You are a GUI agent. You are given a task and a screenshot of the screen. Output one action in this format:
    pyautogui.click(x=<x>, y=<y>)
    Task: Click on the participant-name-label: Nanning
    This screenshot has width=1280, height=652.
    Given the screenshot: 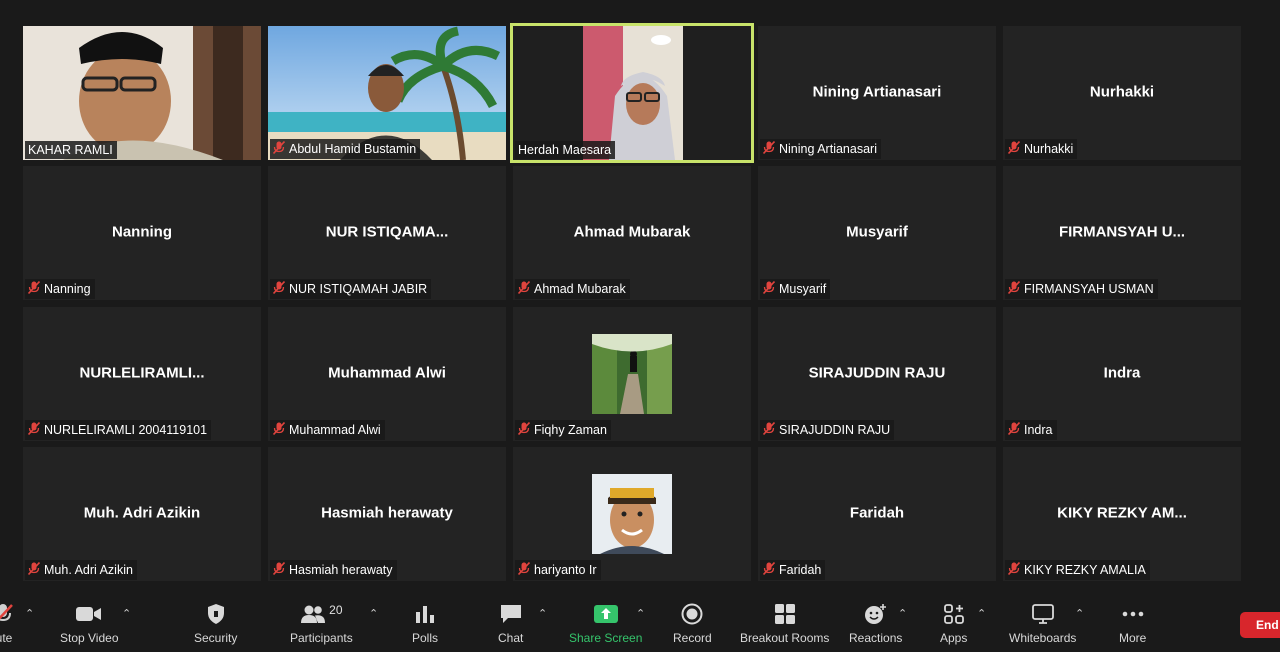 What is the action you would take?
    pyautogui.click(x=60, y=289)
    